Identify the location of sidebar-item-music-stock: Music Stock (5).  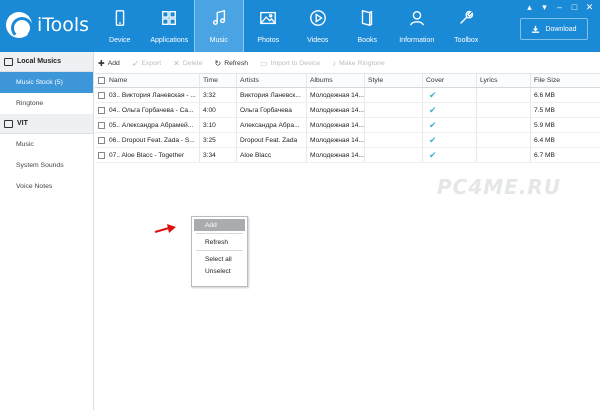
(46, 82).